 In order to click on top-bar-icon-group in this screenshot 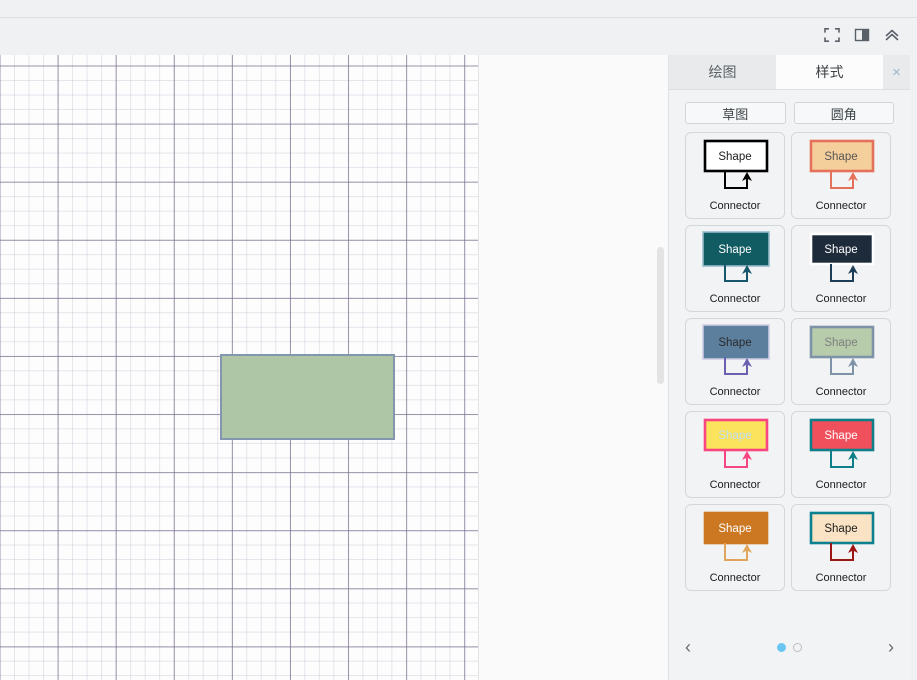, I will do `click(862, 35)`.